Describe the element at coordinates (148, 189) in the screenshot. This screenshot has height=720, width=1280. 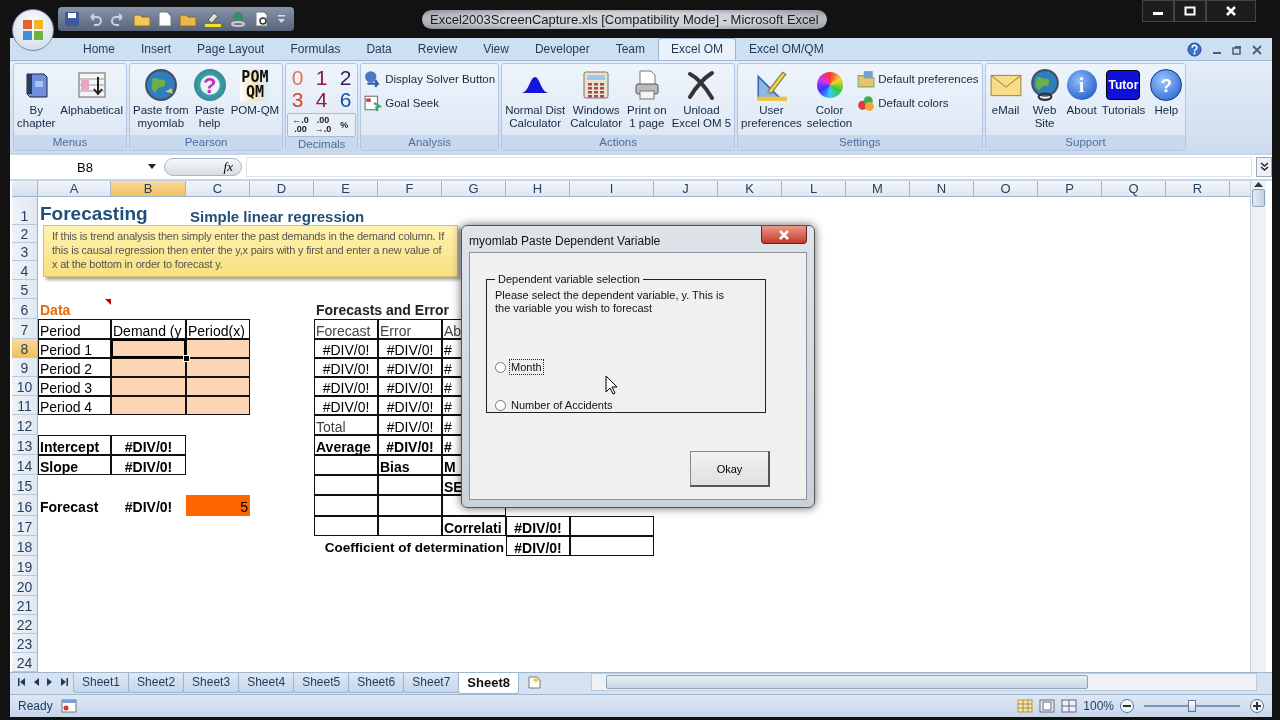
I see `column-header: B` at that location.